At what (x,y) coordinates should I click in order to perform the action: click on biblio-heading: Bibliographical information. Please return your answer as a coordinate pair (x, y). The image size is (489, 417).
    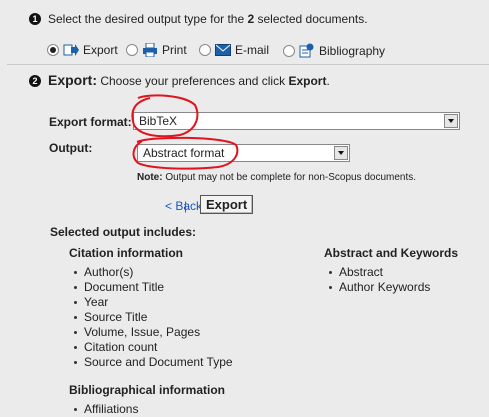
    Looking at the image, I should click on (147, 390).